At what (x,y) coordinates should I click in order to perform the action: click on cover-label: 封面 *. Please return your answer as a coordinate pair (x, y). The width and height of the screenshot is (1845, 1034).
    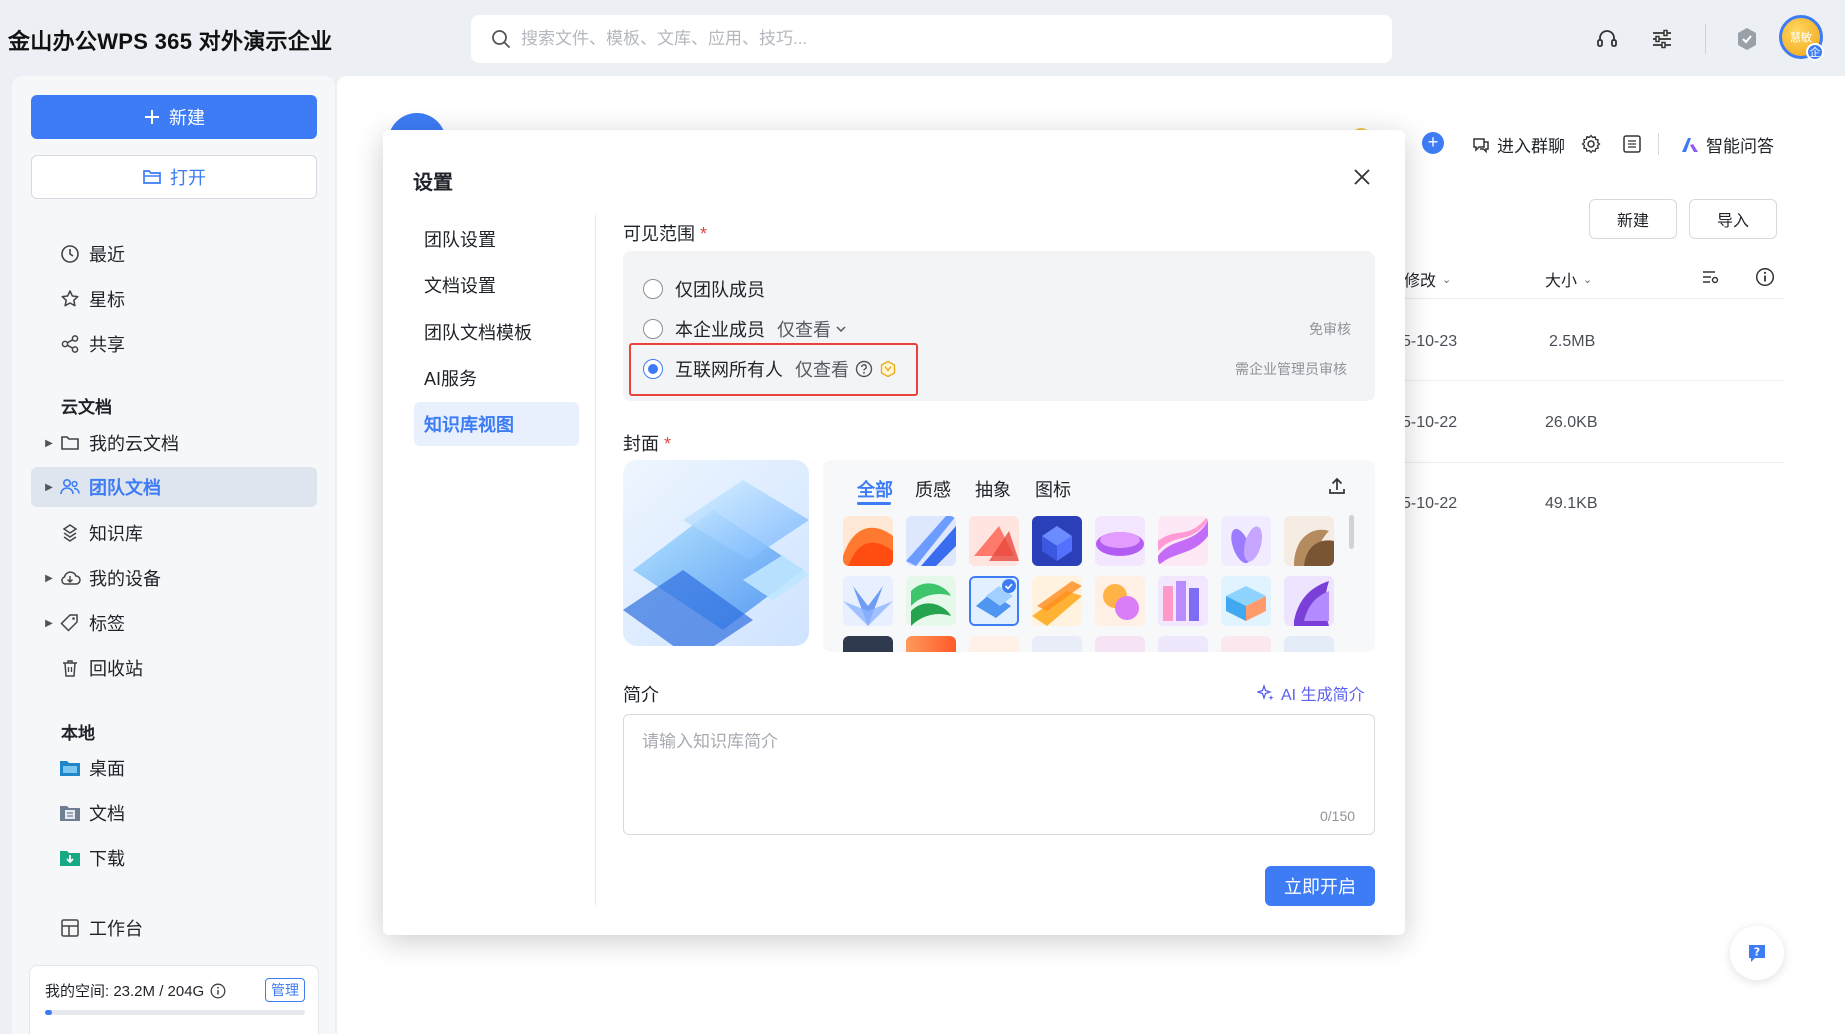
    Looking at the image, I should click on (647, 443).